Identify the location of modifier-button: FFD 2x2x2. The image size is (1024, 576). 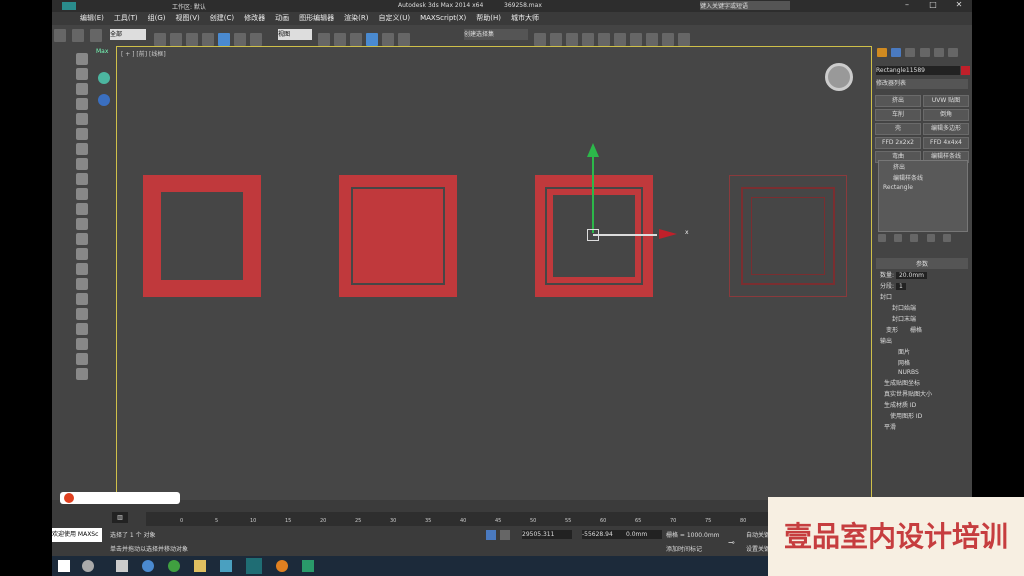
(898, 143).